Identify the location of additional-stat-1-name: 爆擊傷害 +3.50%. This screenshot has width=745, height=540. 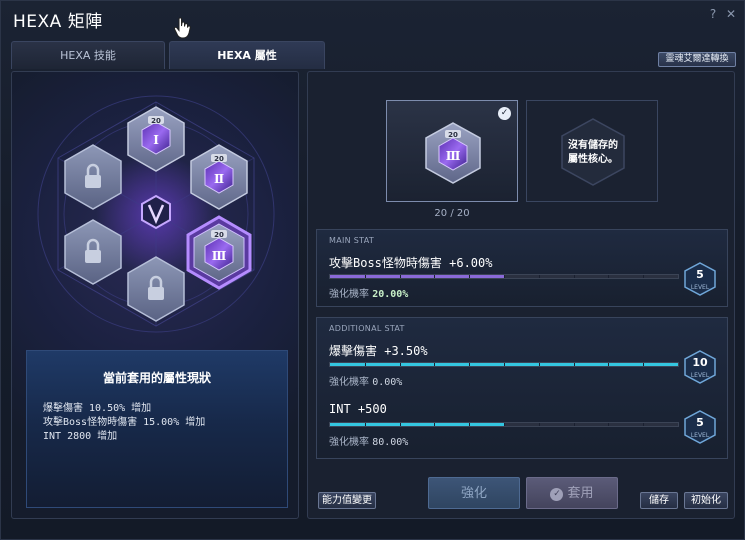
(378, 351).